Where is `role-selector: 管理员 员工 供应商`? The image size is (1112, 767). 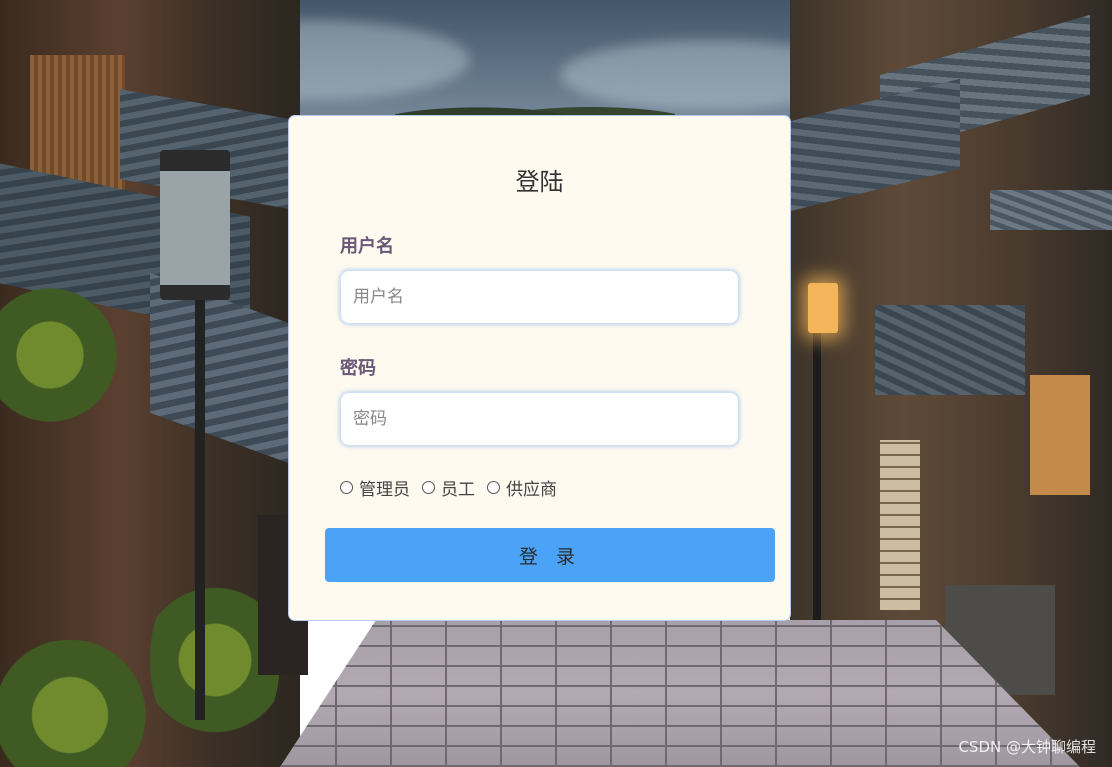
role-selector: 管理员 员工 供应商 is located at coordinates (448, 487).